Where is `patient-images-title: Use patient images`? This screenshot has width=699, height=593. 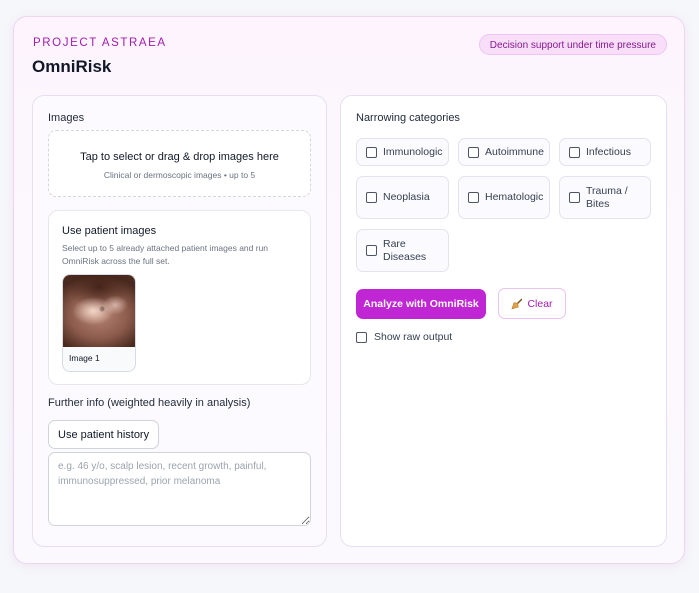 patient-images-title: Use patient images is located at coordinates (109, 231).